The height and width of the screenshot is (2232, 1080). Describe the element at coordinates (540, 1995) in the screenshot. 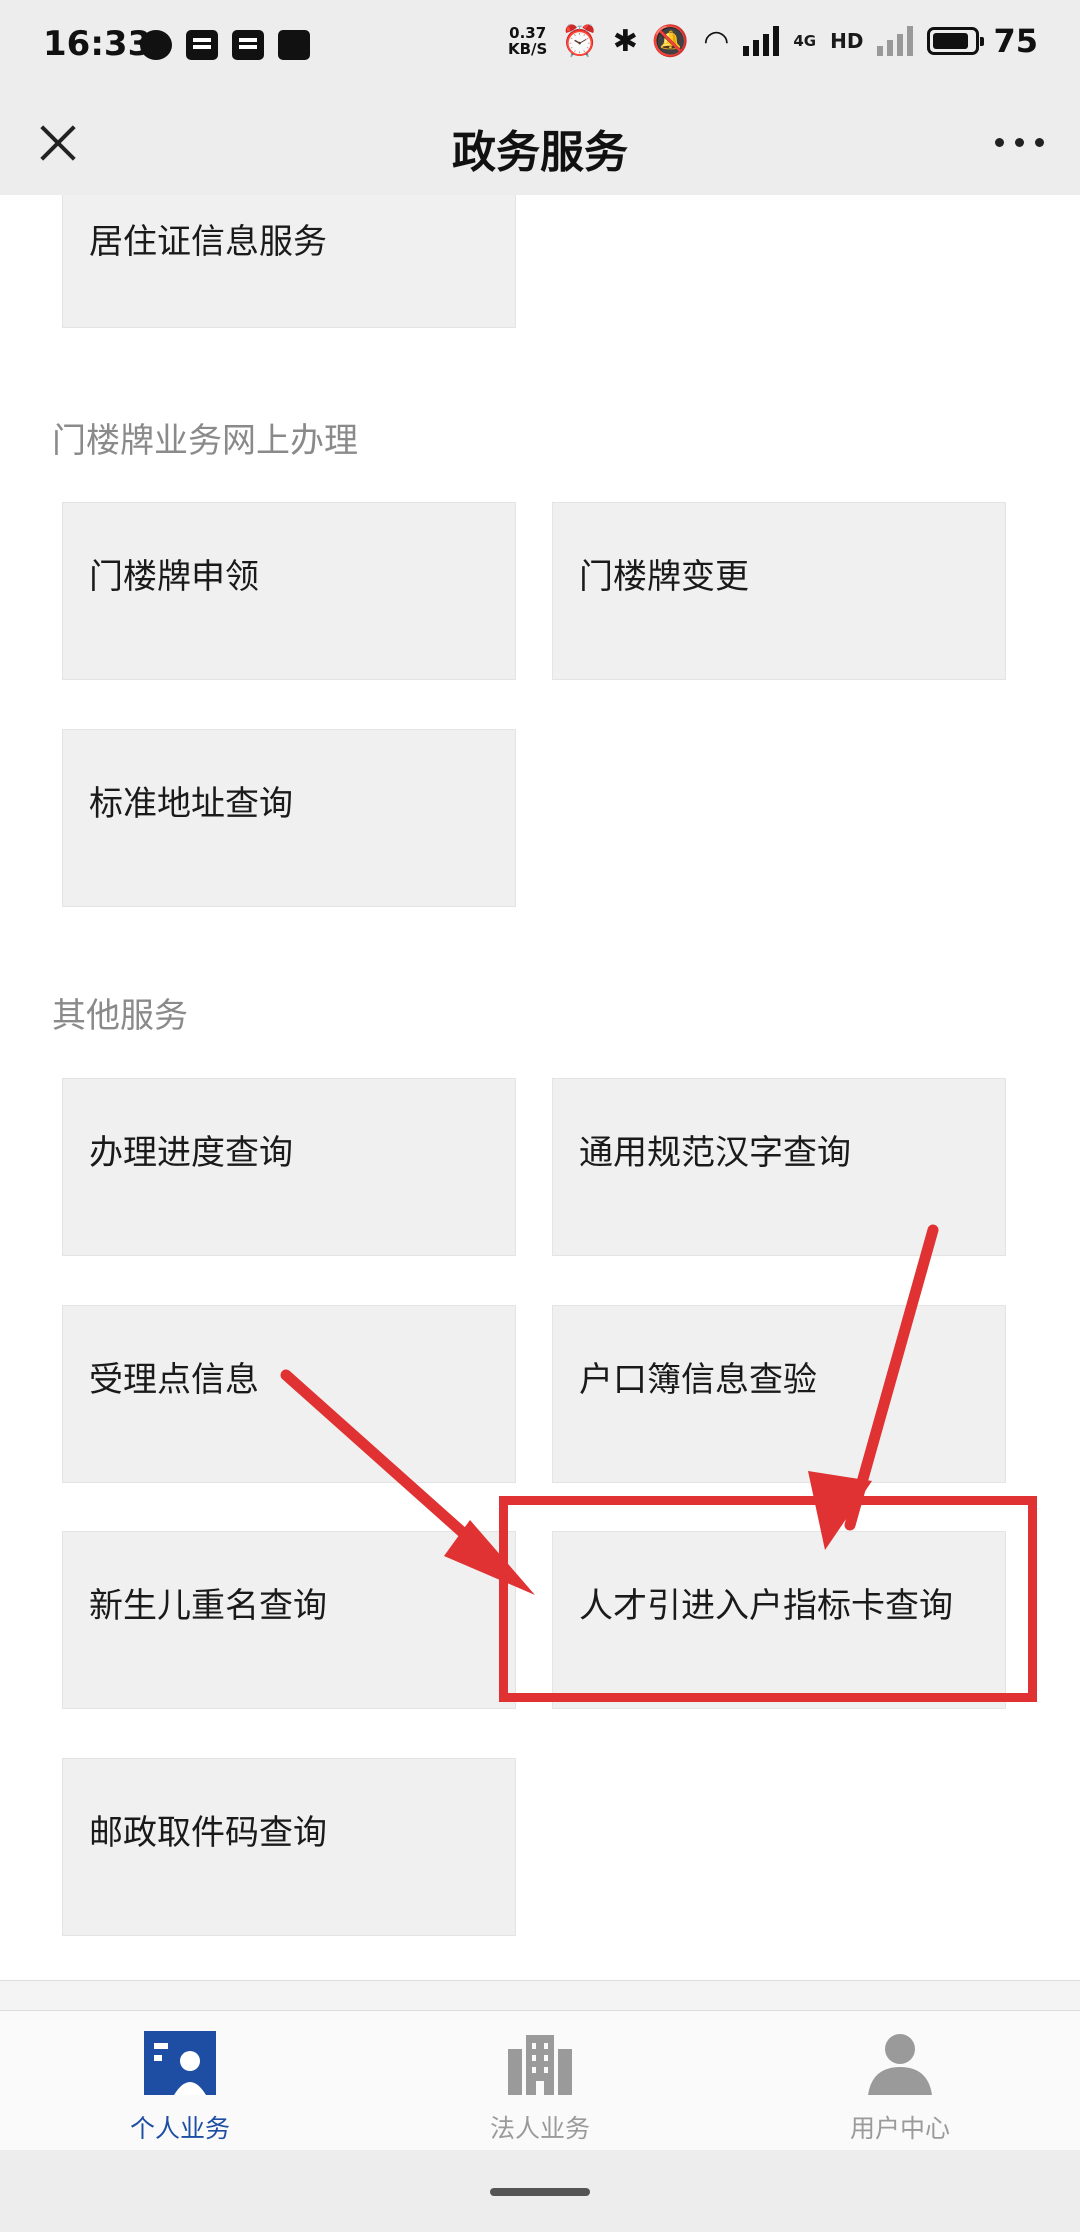

I see `bottom-divider` at that location.